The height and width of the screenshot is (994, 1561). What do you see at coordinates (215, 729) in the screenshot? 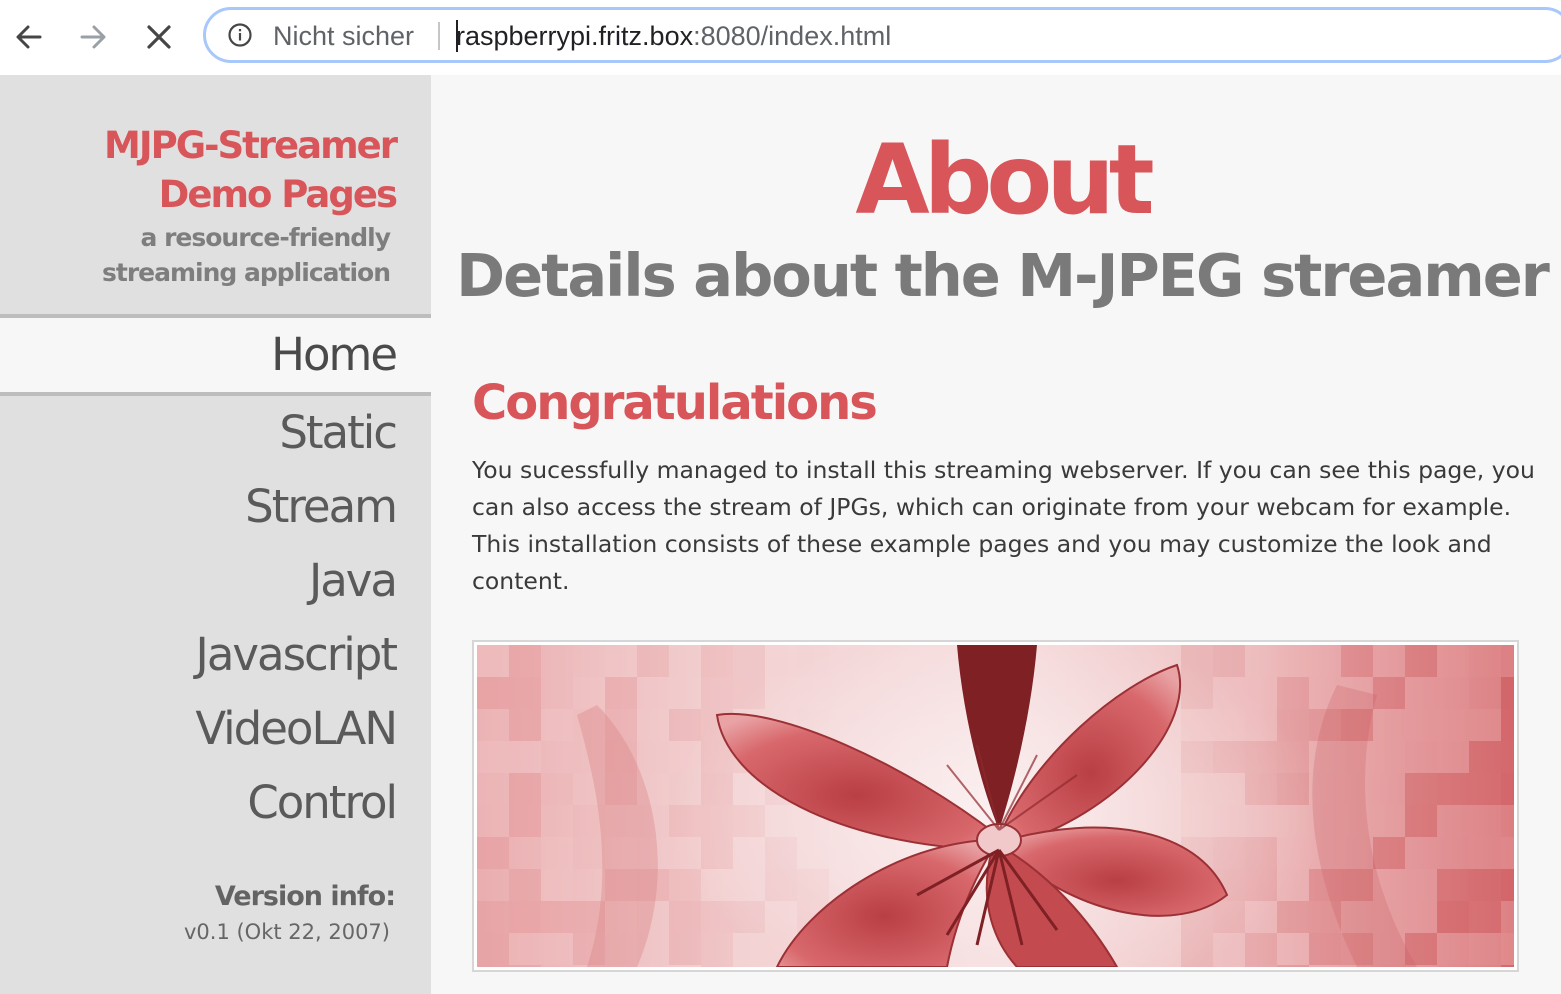
I see `nav-item-videolan: VideoLAN` at bounding box center [215, 729].